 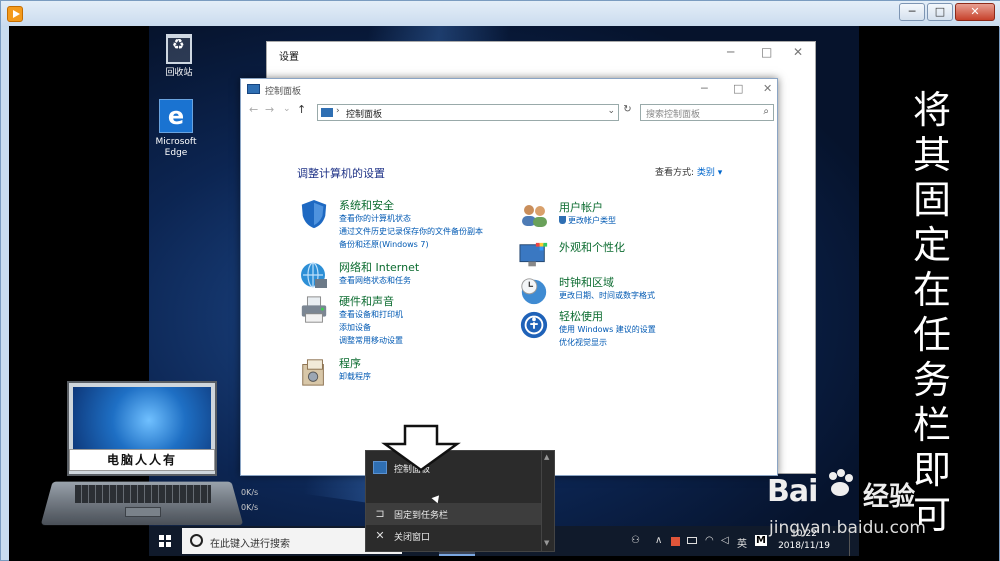 I want to click on category-title: 硬件和声音, so click(x=366, y=301).